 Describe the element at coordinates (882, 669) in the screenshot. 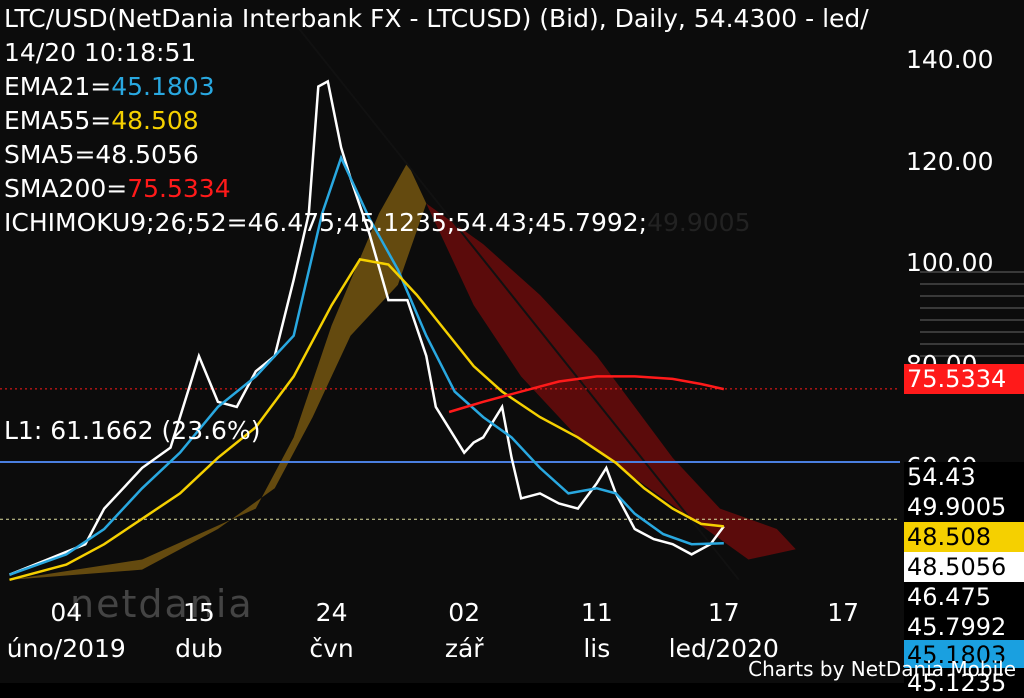

I see `footer-credit: Charts by NetDania Mobile` at that location.